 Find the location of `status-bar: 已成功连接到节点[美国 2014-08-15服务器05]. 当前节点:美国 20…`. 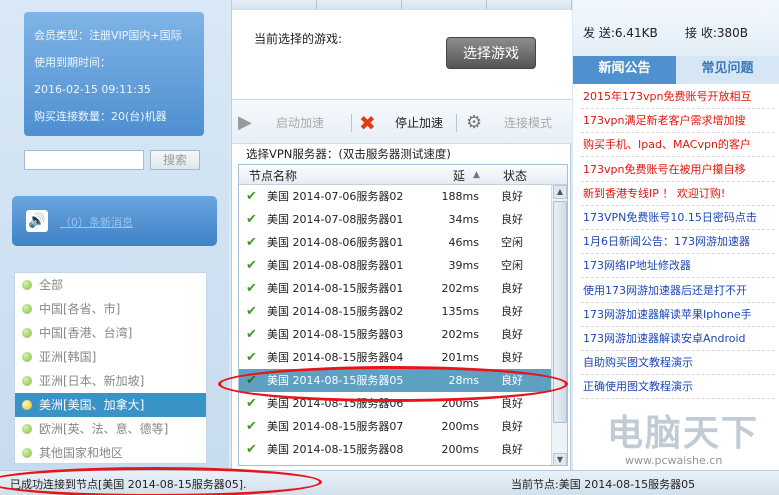

status-bar: 已成功连接到节点[美国 2014-08-15服务器05]. 当前节点:美国 20… is located at coordinates (389, 482).